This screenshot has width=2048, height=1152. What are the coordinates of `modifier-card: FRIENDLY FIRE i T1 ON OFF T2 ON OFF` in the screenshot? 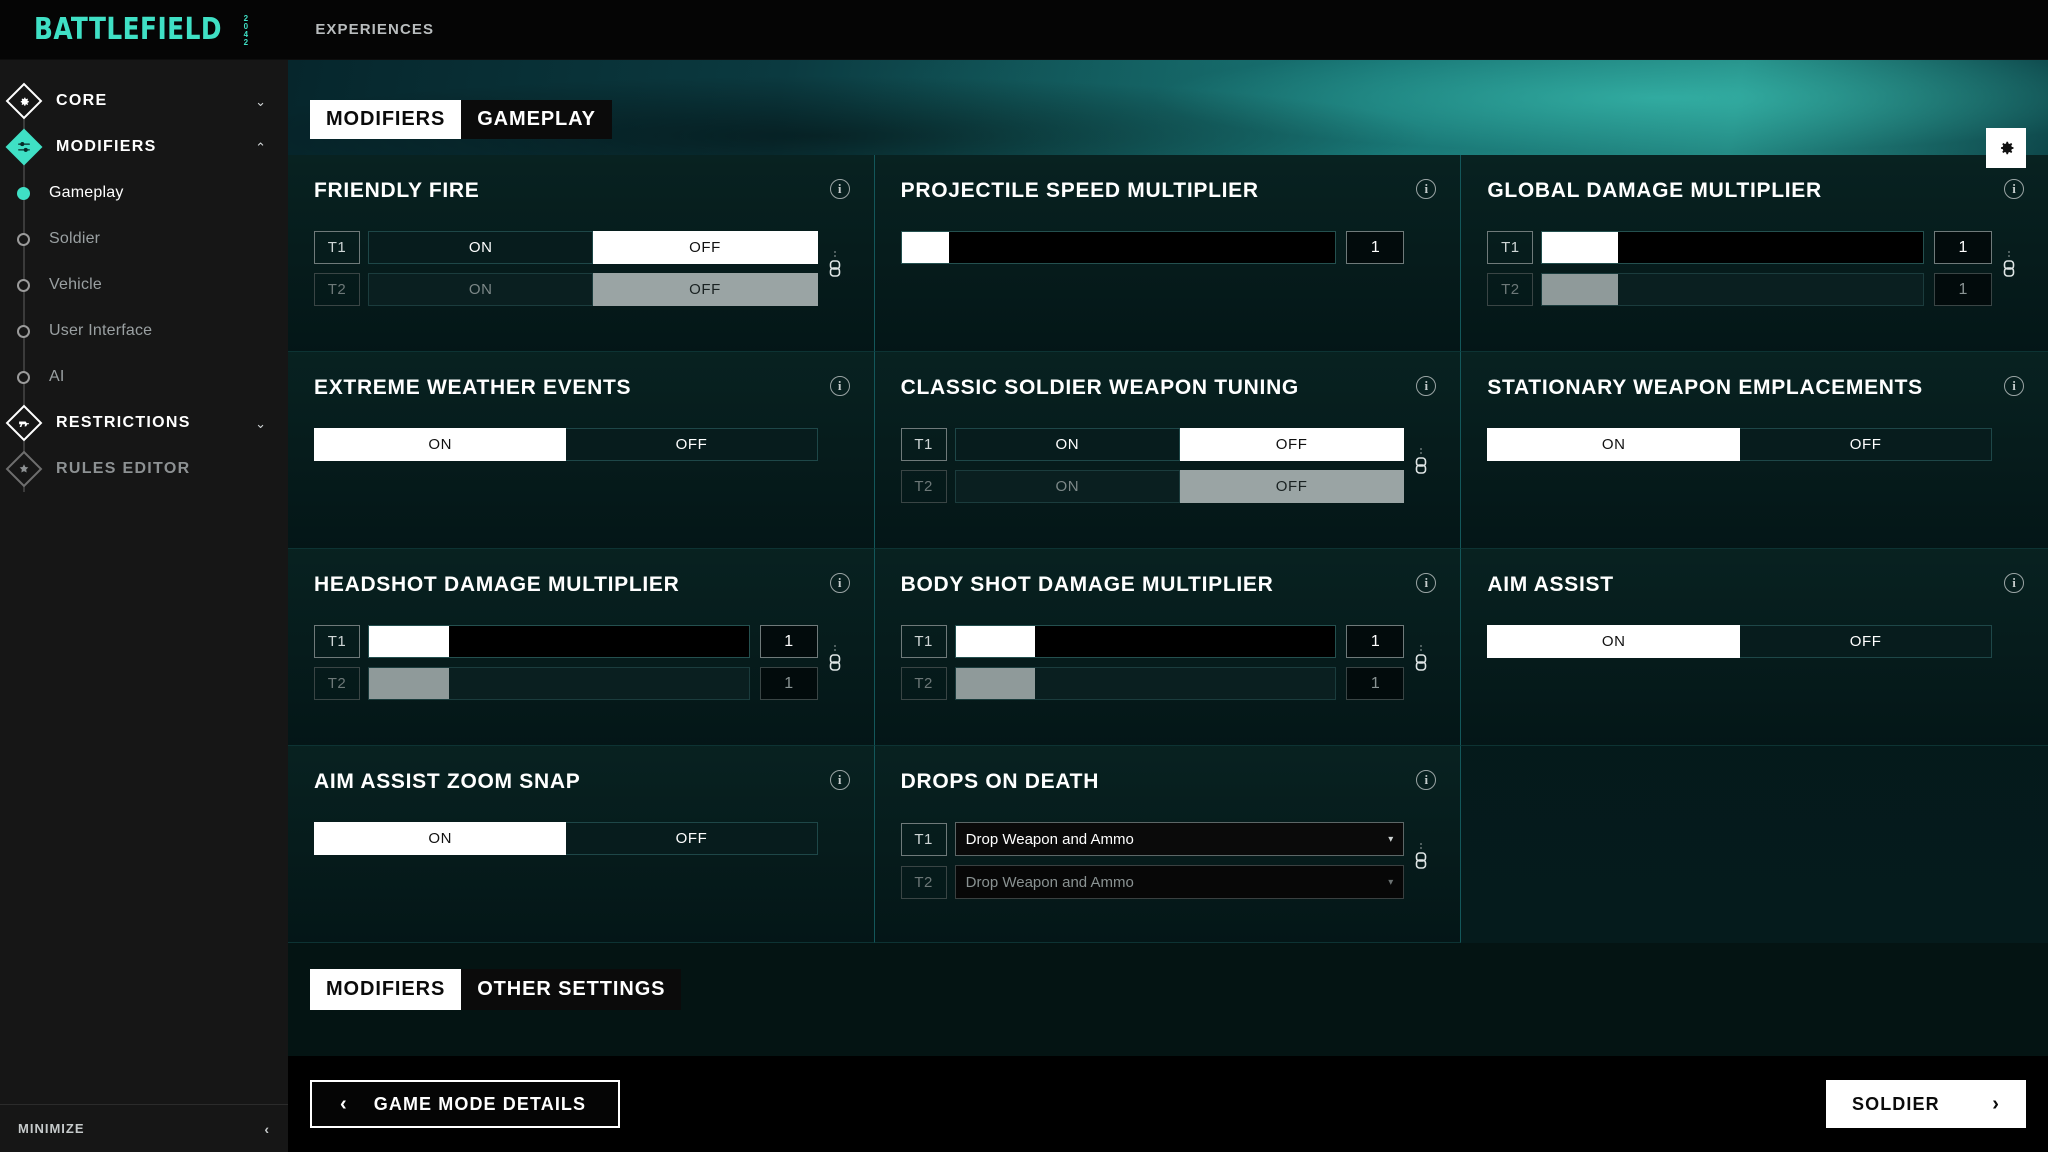 It's located at (581, 253).